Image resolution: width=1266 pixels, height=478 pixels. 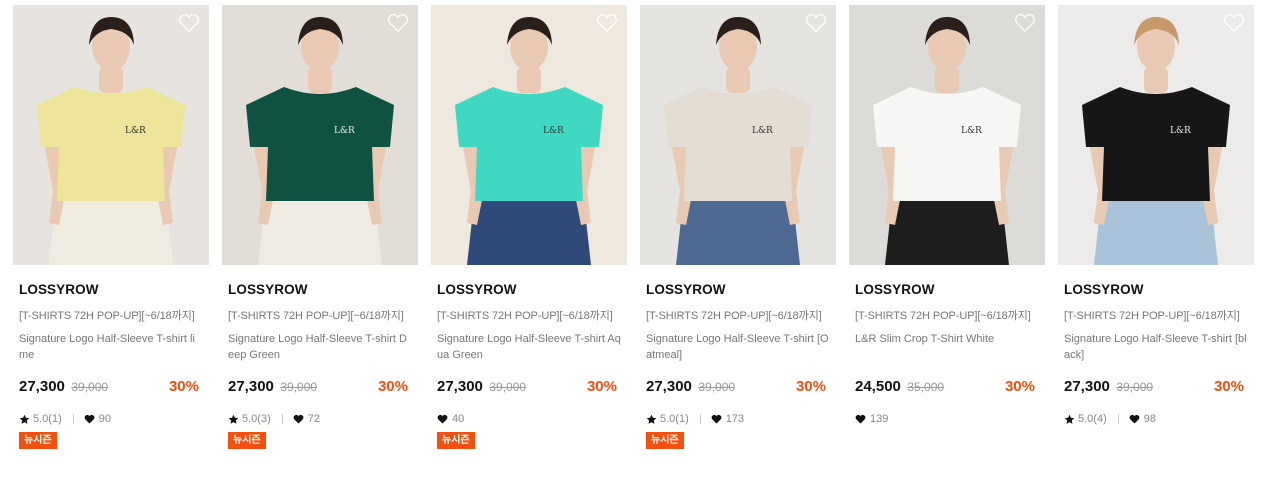 I want to click on product-name: Signature Logo Half-Sleeve T-shirt lime, so click(x=111, y=348).